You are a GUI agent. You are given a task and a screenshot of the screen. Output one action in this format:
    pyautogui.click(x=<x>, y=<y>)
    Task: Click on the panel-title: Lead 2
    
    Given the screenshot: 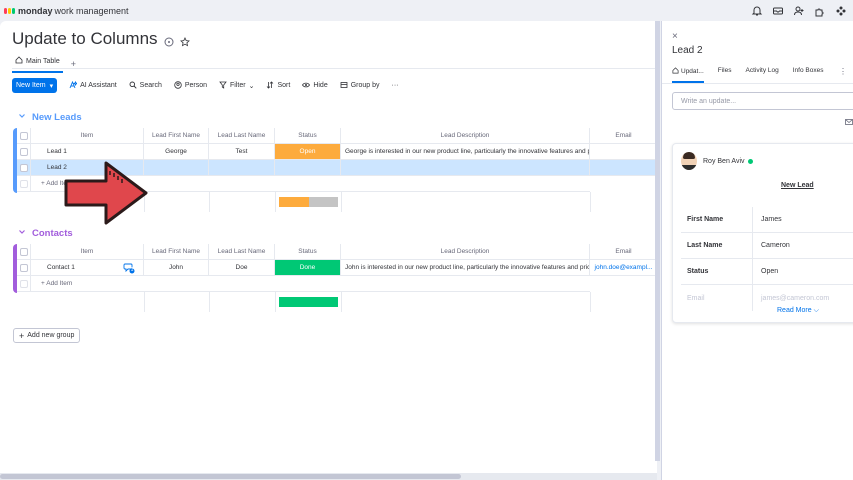 What is the action you would take?
    pyautogui.click(x=687, y=50)
    